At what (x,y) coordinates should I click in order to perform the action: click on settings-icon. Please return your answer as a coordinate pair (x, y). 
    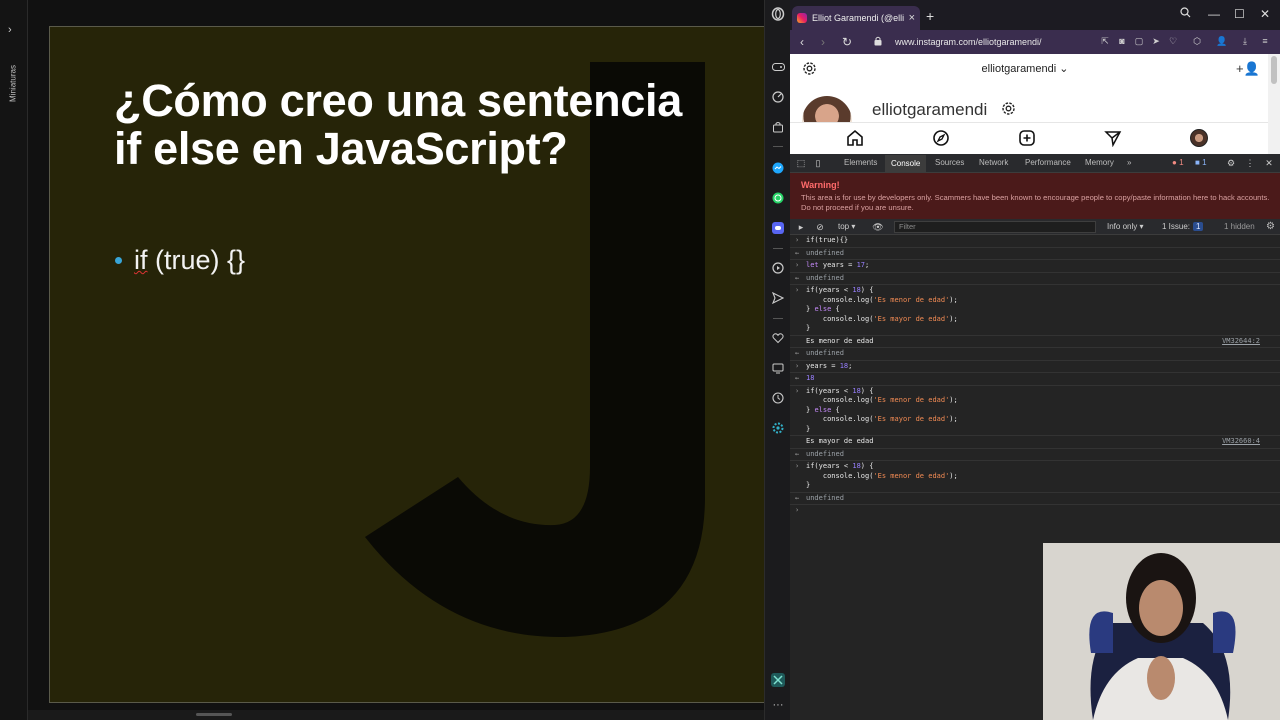
    Looking at the image, I should click on (778, 428).